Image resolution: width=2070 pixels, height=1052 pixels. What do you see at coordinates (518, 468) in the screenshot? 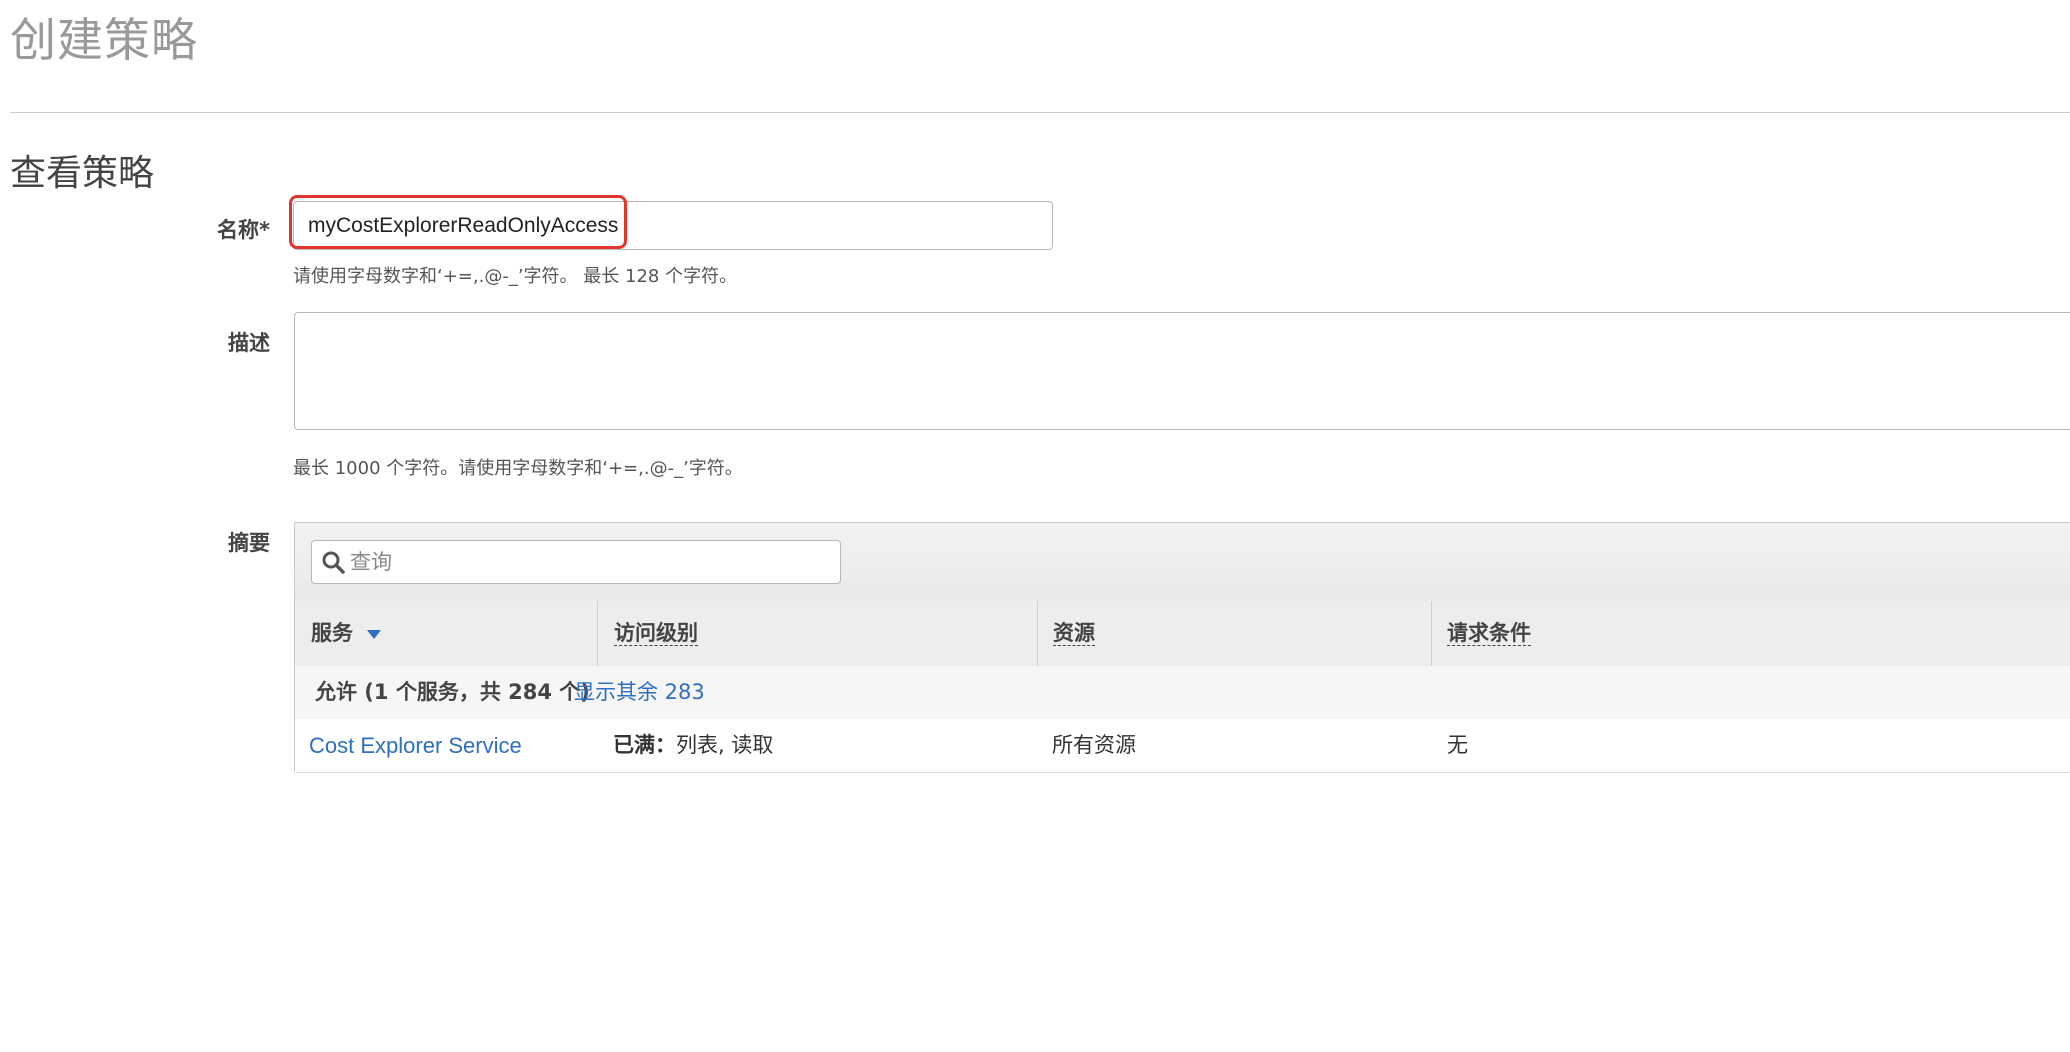
I see `description-hint: 最长 1000 个字符。请使用字母数字和‘+=,.@-_’字符。` at bounding box center [518, 468].